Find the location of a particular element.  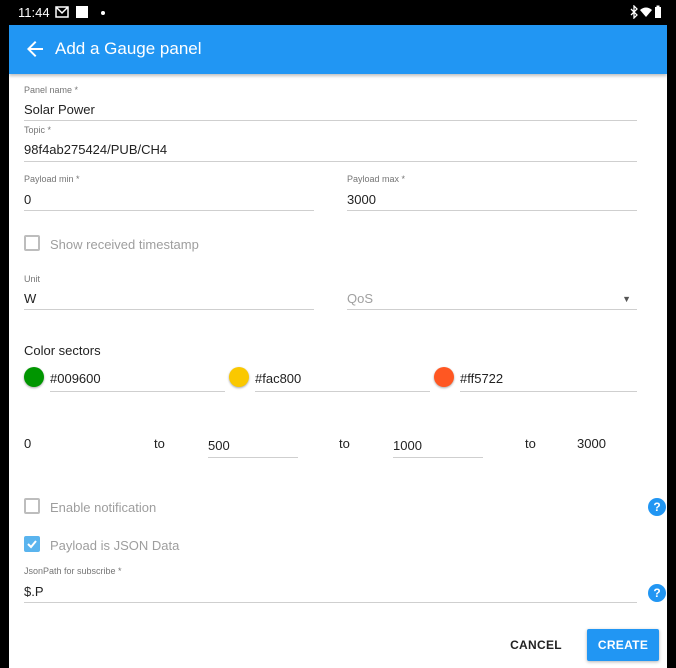

mail-icon is located at coordinates (62, 12).